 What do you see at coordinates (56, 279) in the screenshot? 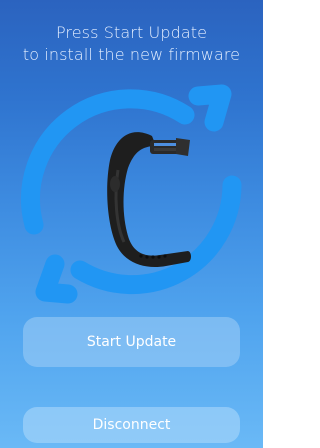
I see `sync-arrowhead-lower` at bounding box center [56, 279].